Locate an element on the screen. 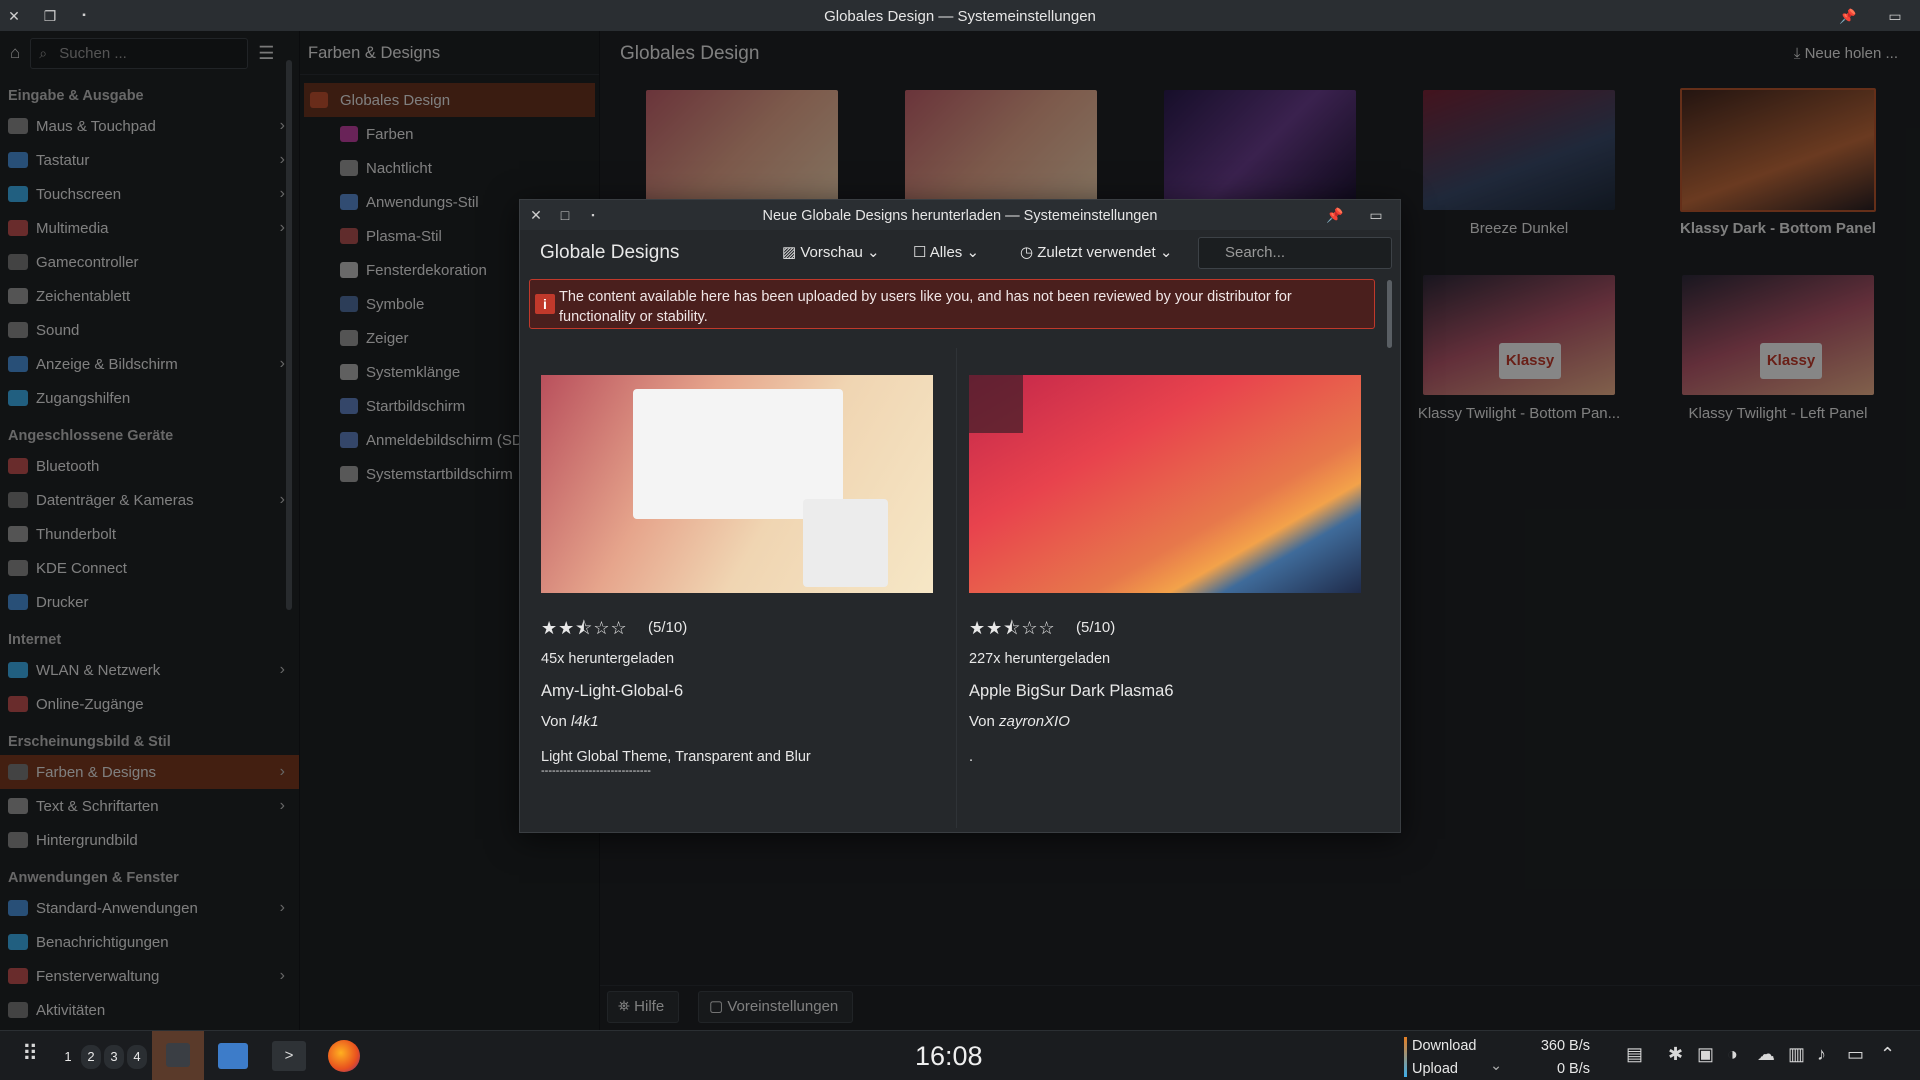 Image resolution: width=1920 pixels, height=1080 pixels. task-system-settings is located at coordinates (178, 1055).